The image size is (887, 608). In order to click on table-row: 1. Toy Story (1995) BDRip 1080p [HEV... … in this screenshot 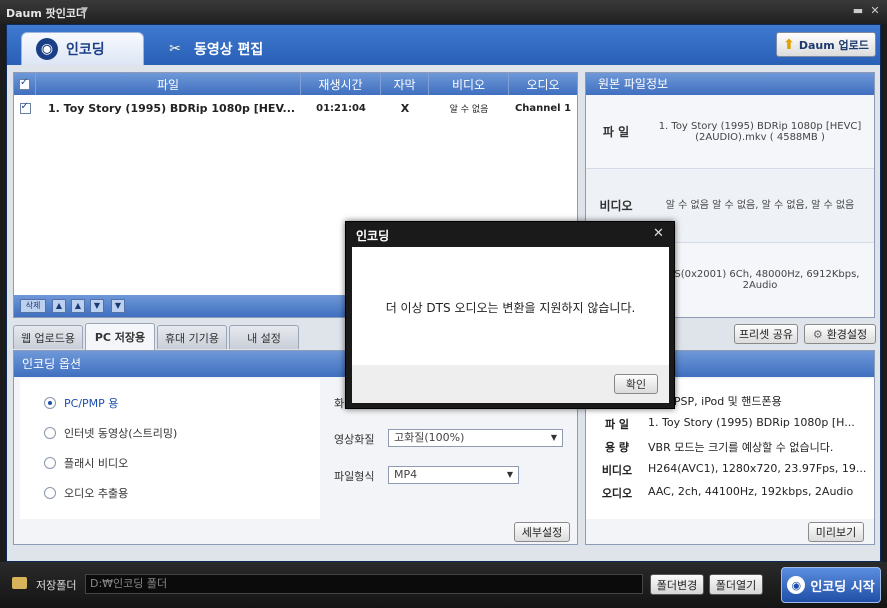, I will do `click(295, 108)`.